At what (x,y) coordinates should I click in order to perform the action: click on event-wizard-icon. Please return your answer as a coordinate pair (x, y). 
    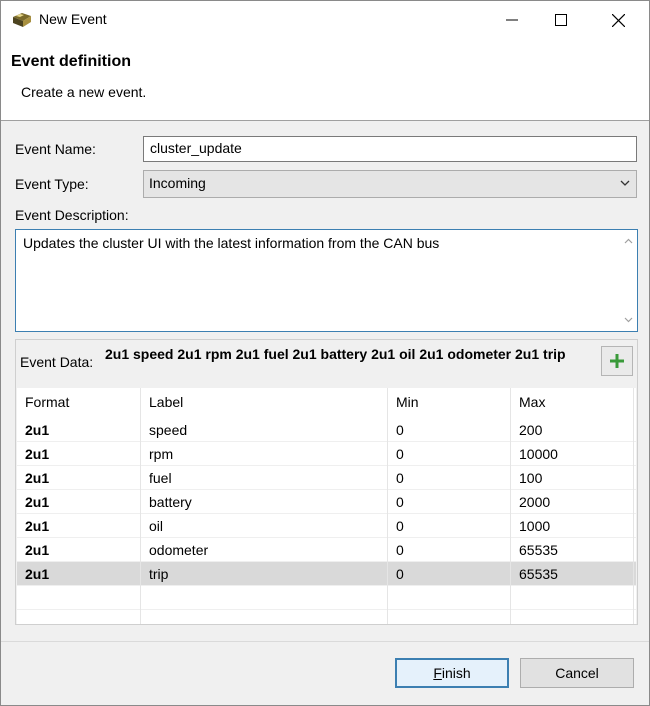
    Looking at the image, I should click on (22, 20).